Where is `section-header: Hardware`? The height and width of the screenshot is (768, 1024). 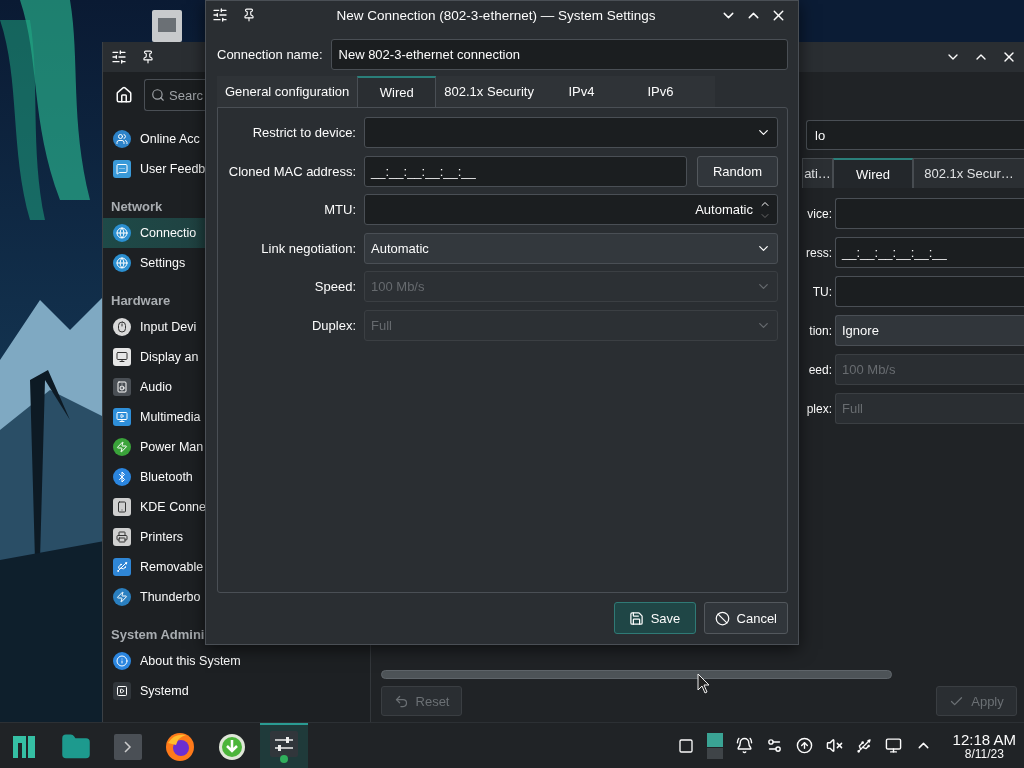
section-header: Hardware is located at coordinates (141, 301).